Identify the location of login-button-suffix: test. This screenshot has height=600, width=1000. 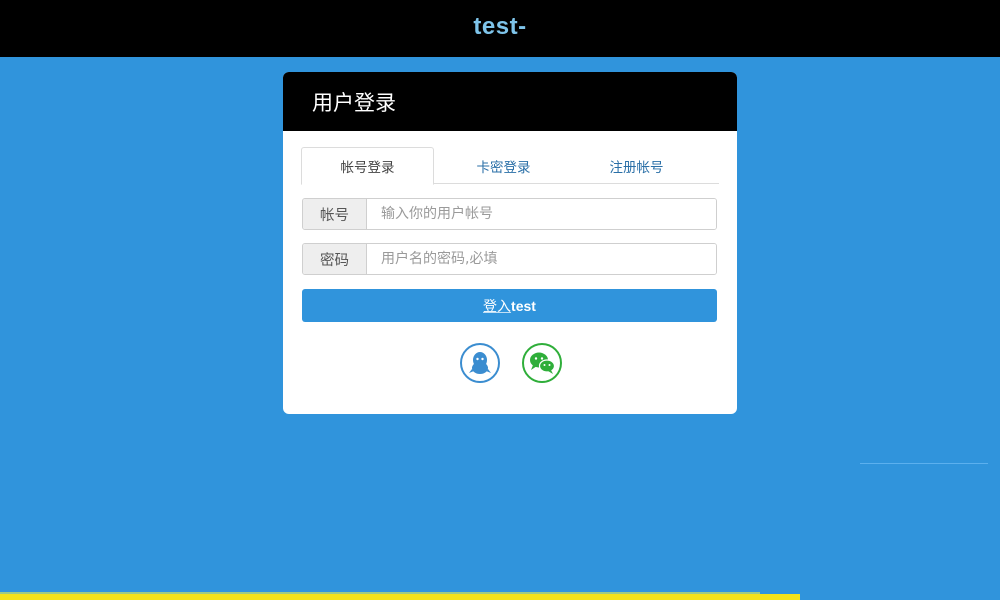
(523, 305).